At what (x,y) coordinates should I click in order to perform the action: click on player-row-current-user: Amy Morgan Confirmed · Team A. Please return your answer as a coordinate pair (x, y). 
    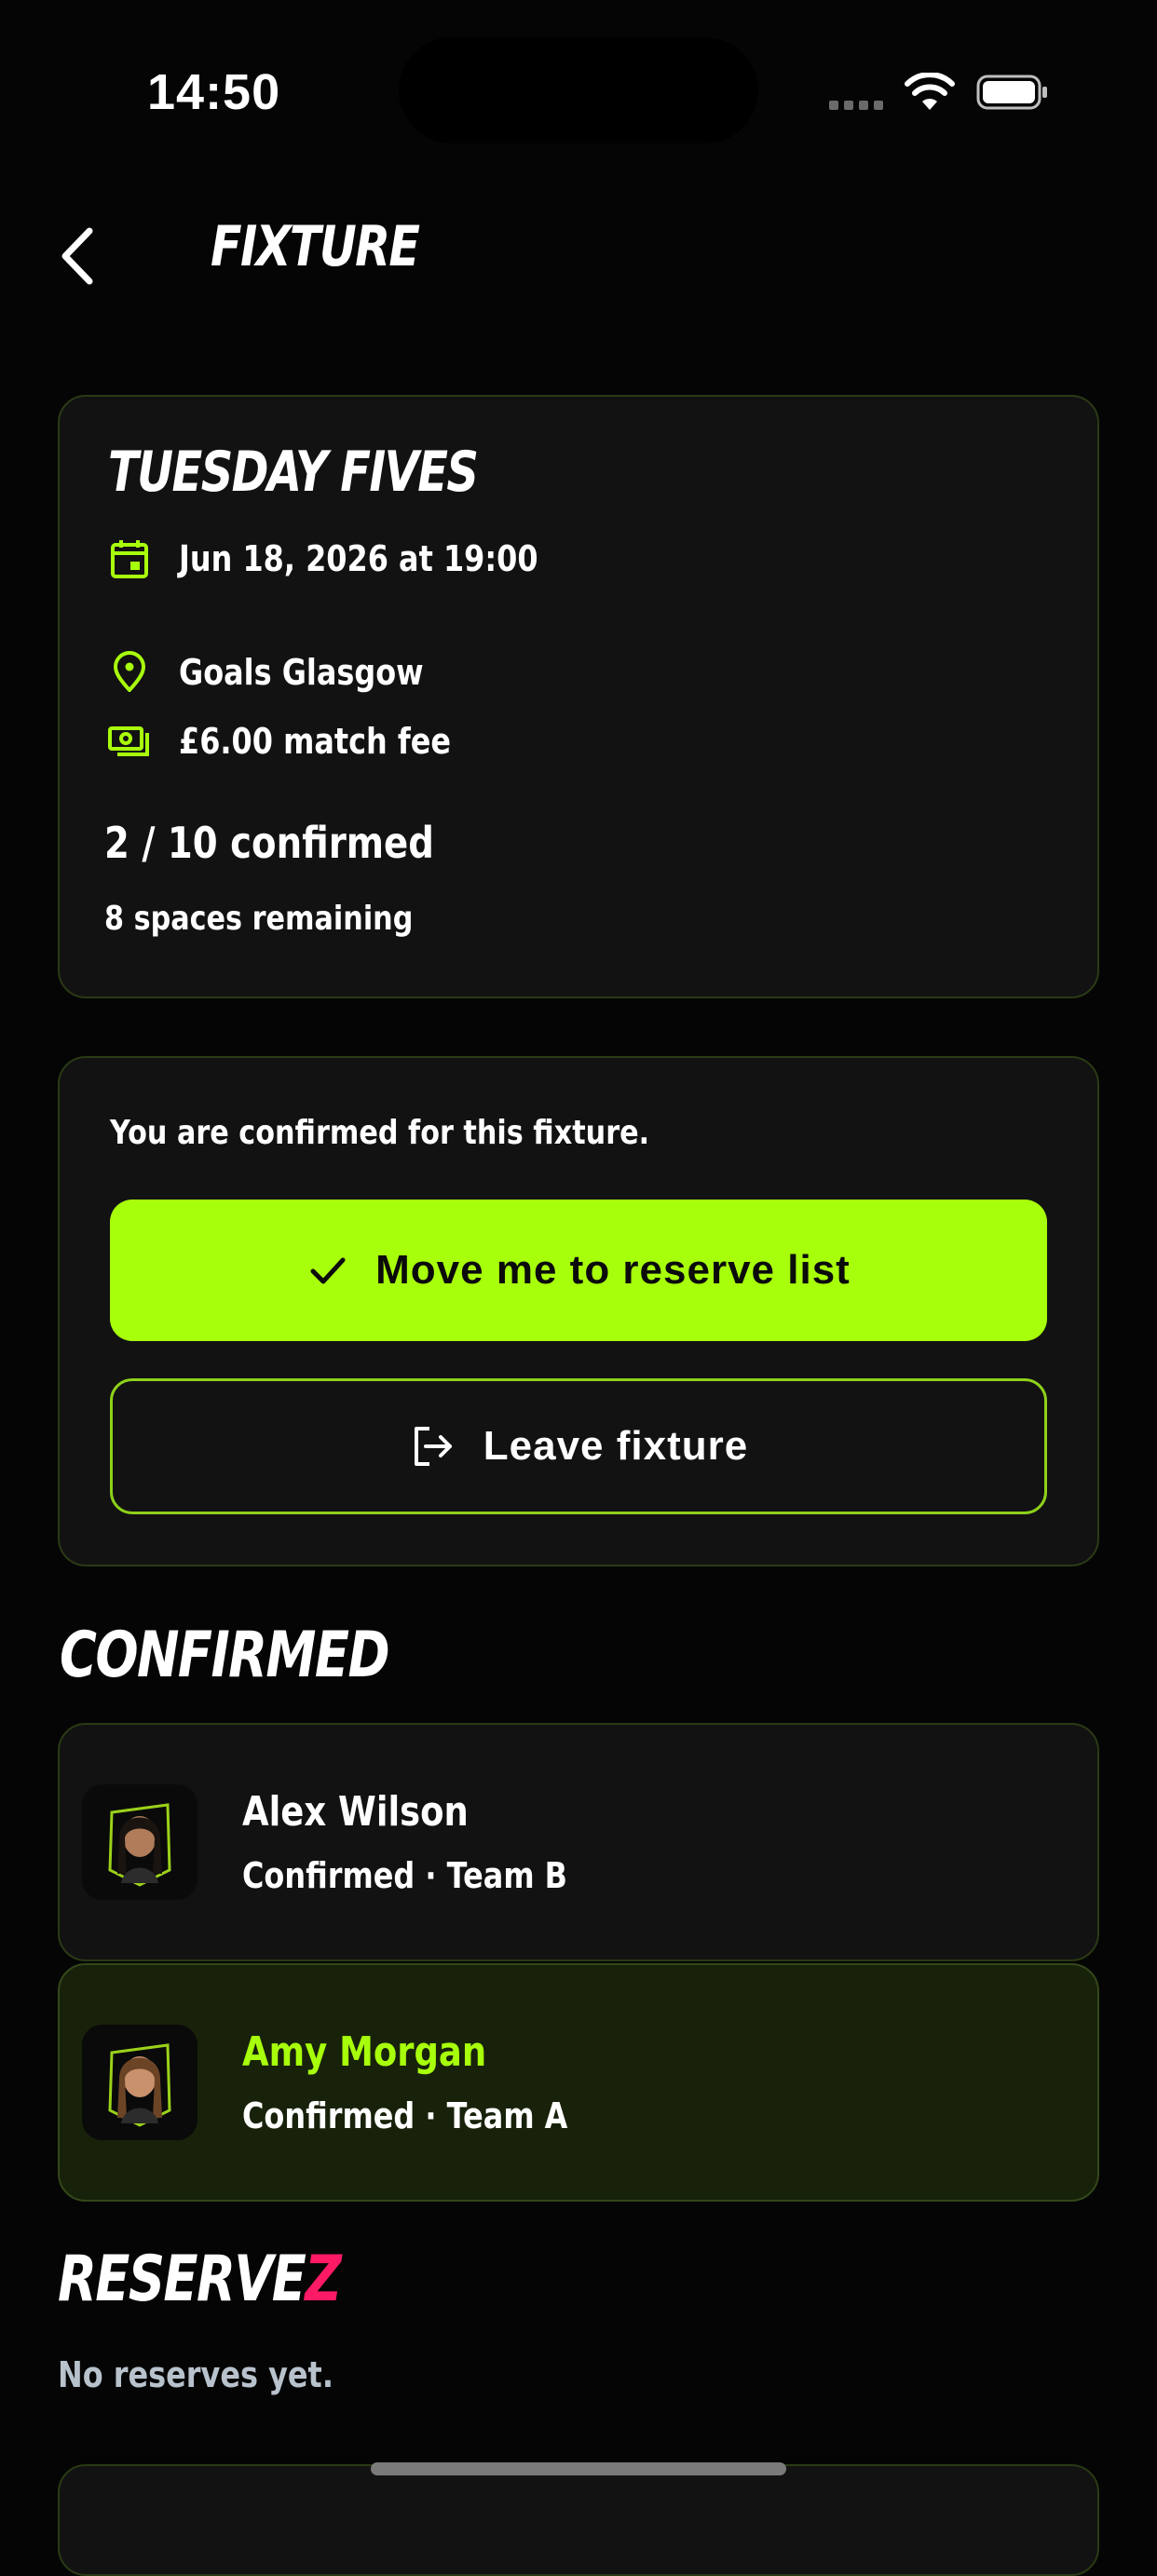
    Looking at the image, I should click on (578, 2082).